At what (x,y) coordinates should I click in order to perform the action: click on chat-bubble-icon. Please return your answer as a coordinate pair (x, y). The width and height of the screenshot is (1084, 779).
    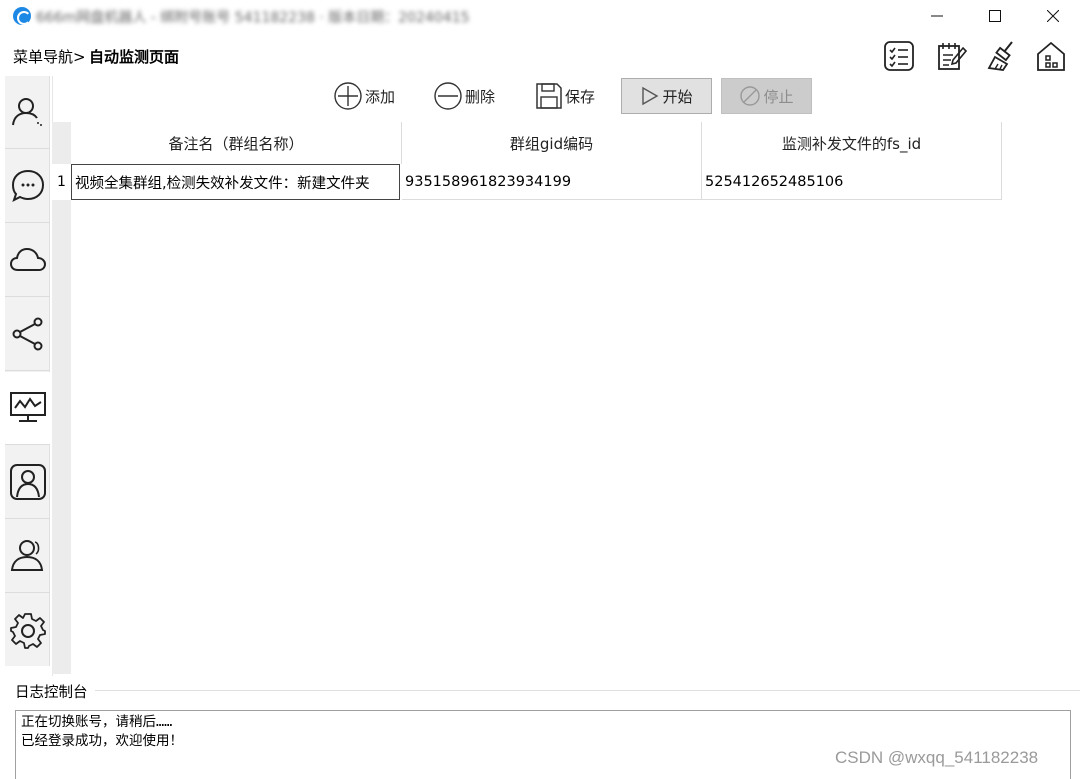
    Looking at the image, I should click on (27, 185).